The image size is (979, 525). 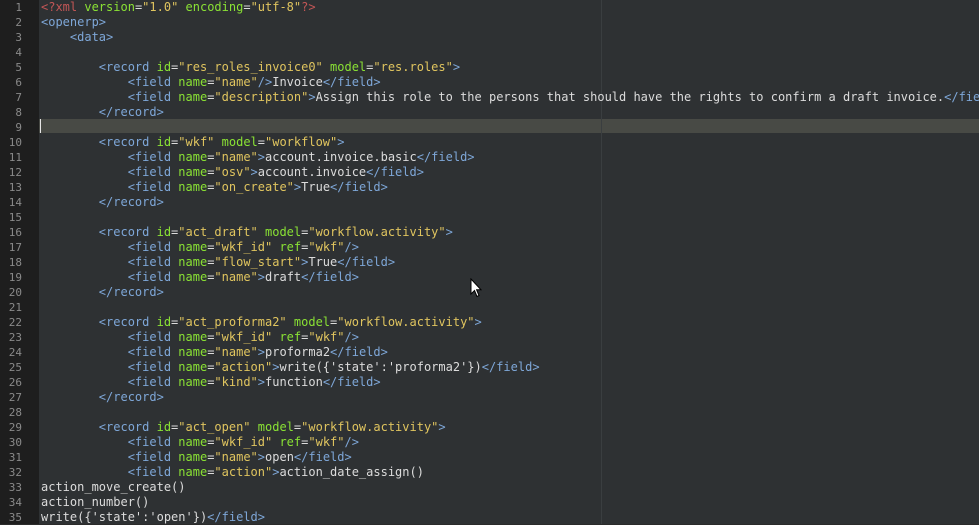 I want to click on line-number: 13, so click(x=15, y=187).